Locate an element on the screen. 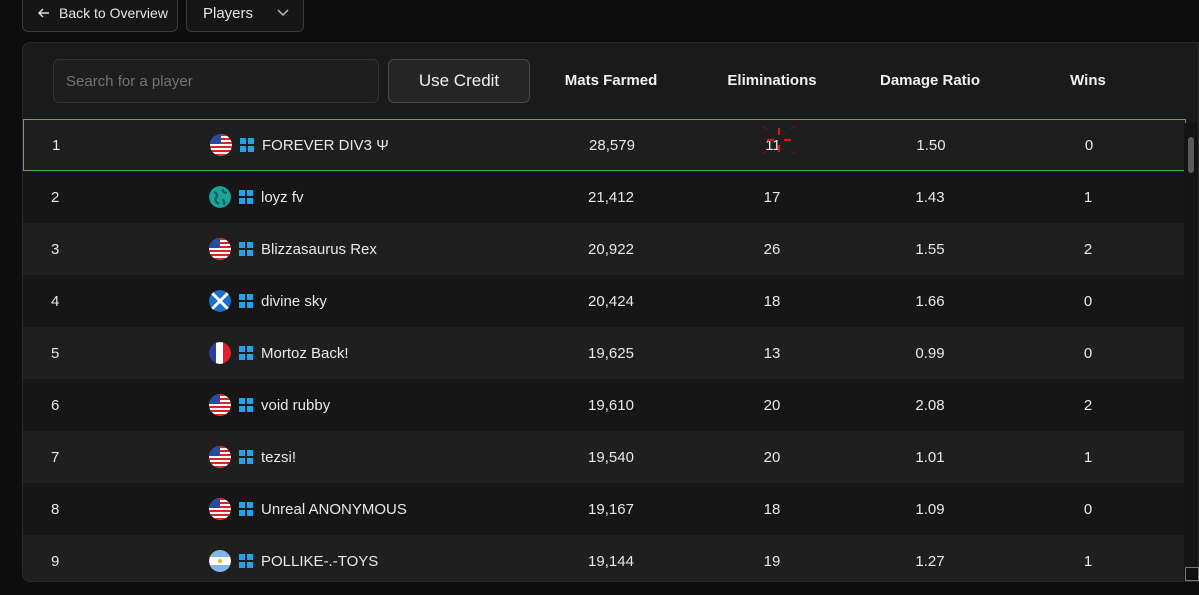  scotland-flag-icon is located at coordinates (220, 301).